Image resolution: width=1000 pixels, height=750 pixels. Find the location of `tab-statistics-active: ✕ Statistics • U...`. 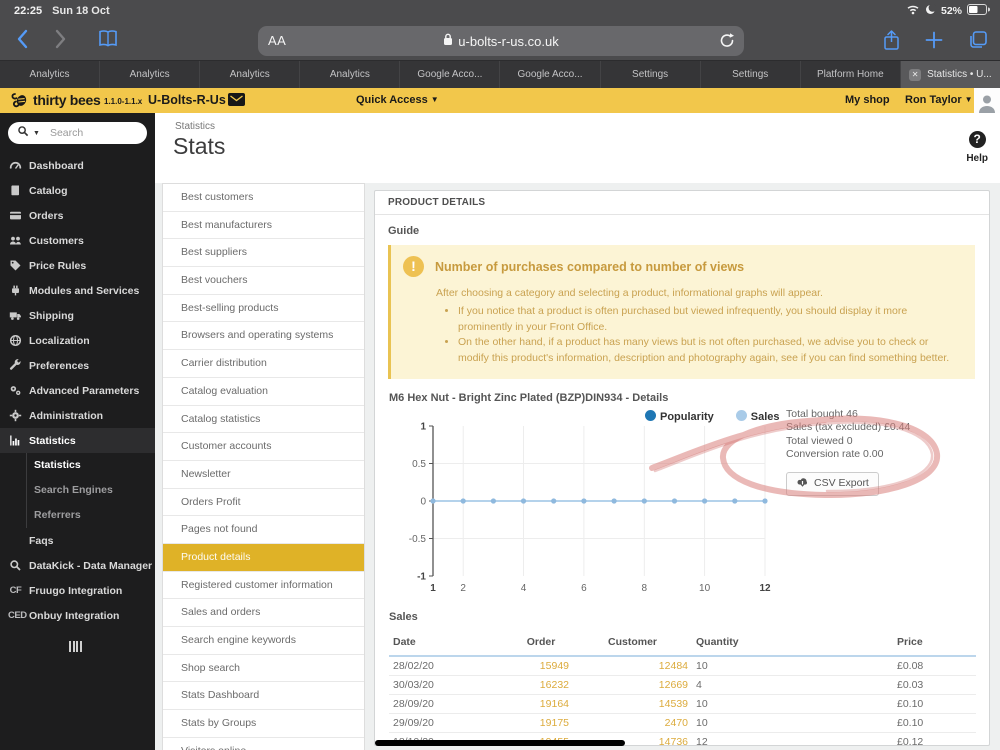

tab-statistics-active: ✕ Statistics • U... is located at coordinates (950, 74).